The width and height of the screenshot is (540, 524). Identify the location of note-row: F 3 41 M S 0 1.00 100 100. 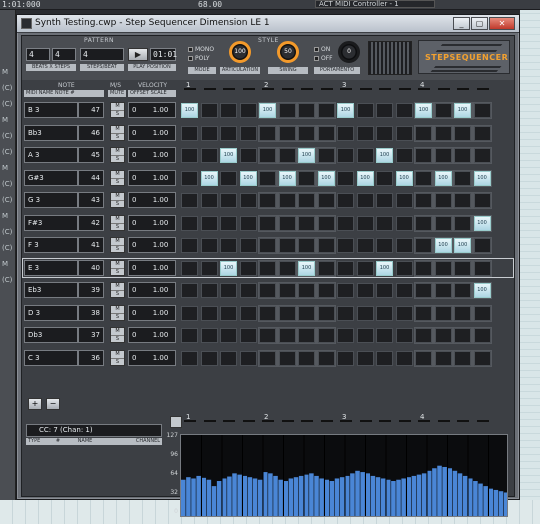
(268, 245).